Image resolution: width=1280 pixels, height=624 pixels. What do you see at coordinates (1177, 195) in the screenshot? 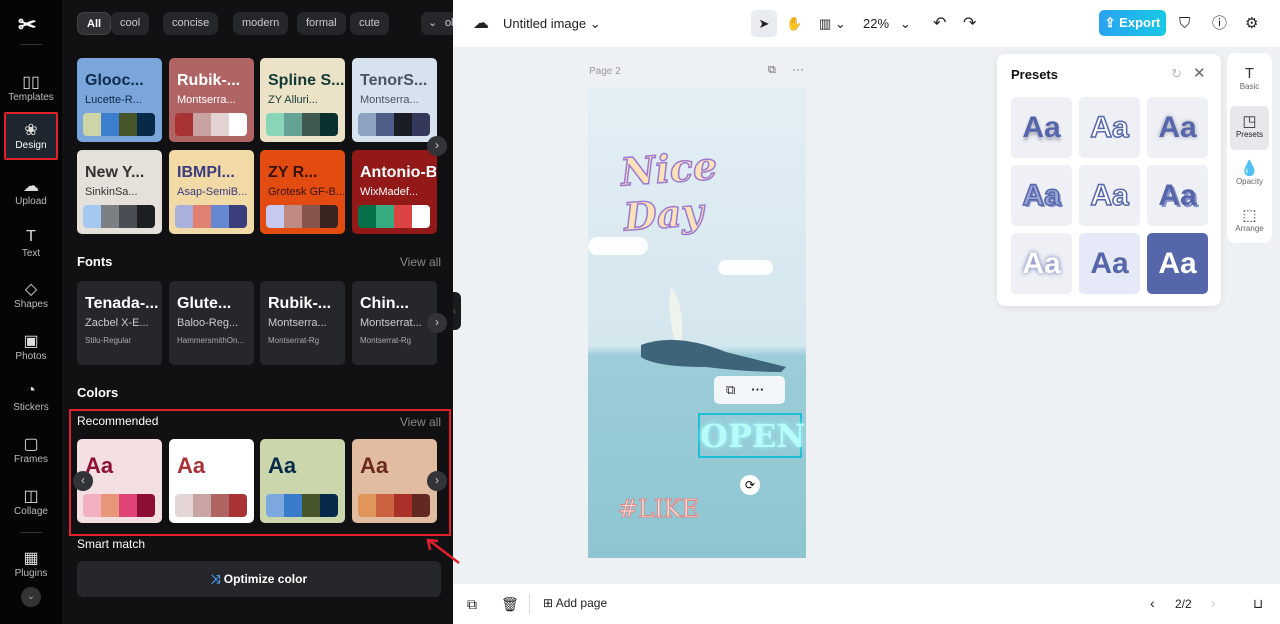
I see `preset-style-6: Aa` at bounding box center [1177, 195].